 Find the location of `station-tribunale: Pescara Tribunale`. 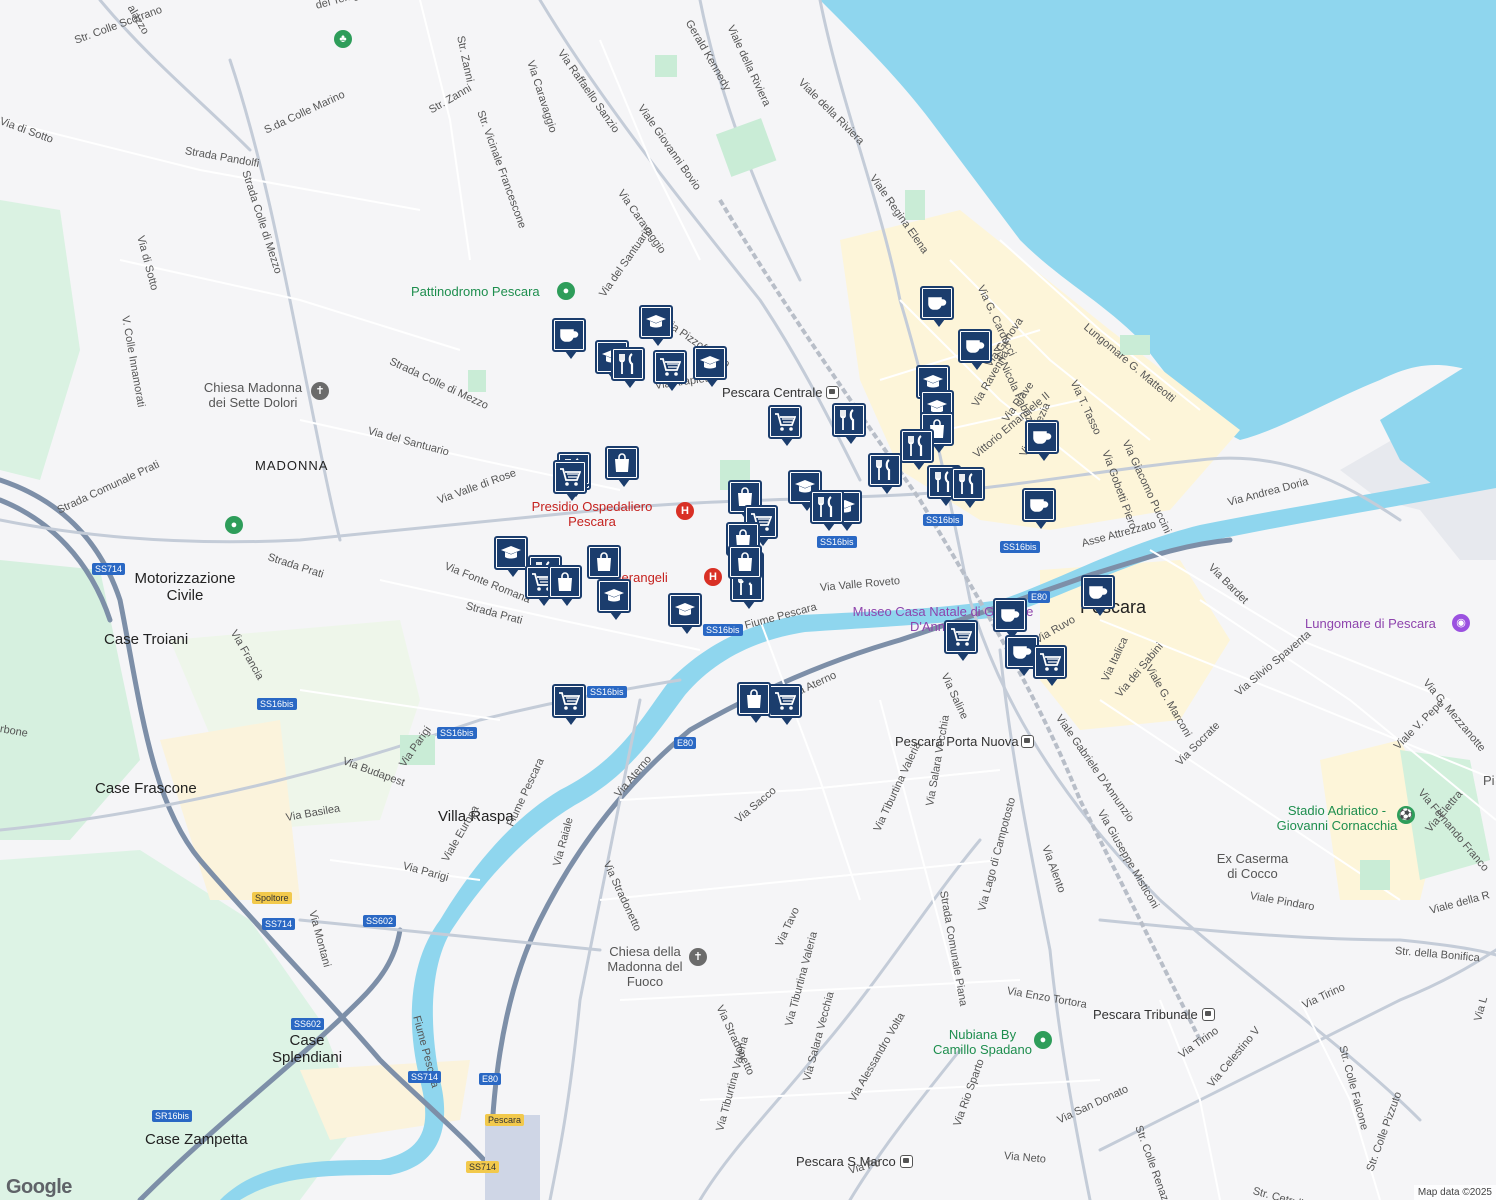

station-tribunale: Pescara Tribunale is located at coordinates (1145, 1014).